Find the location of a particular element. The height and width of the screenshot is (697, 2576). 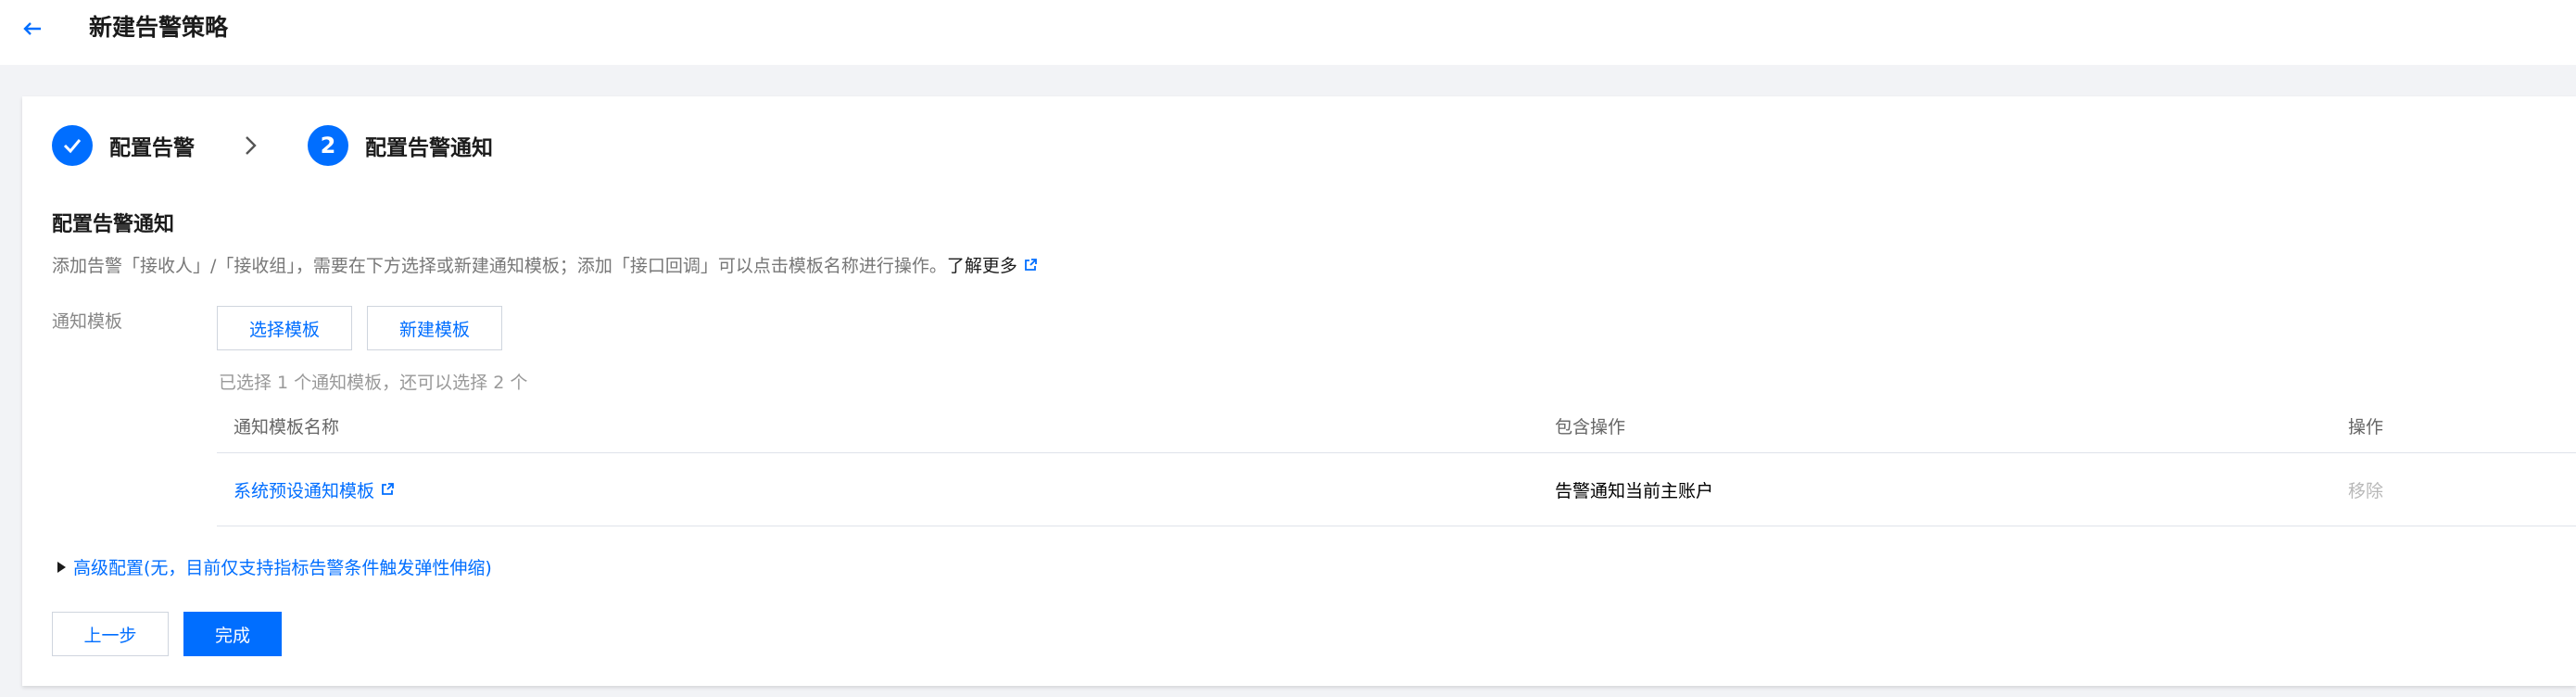

select-template-button: 选择模板 is located at coordinates (284, 328).